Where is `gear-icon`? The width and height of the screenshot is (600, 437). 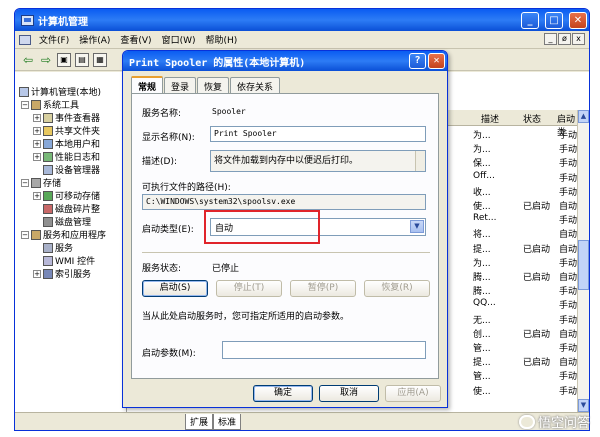
gear-icon is located at coordinates (48, 247).